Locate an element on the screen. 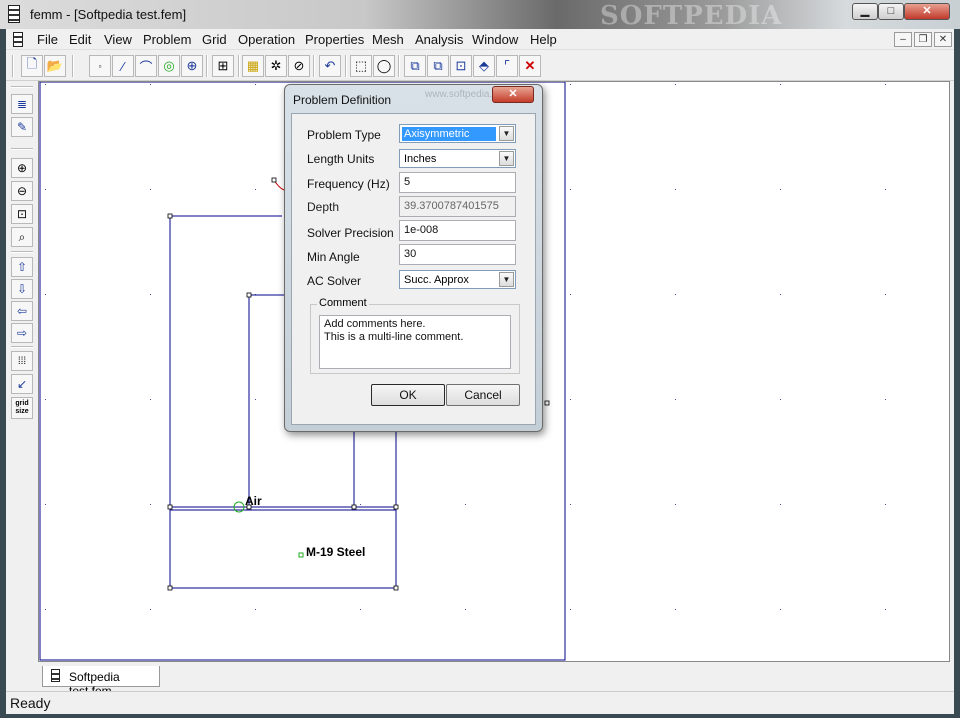 This screenshot has height=718, width=960. close-button: ✕ is located at coordinates (927, 11).